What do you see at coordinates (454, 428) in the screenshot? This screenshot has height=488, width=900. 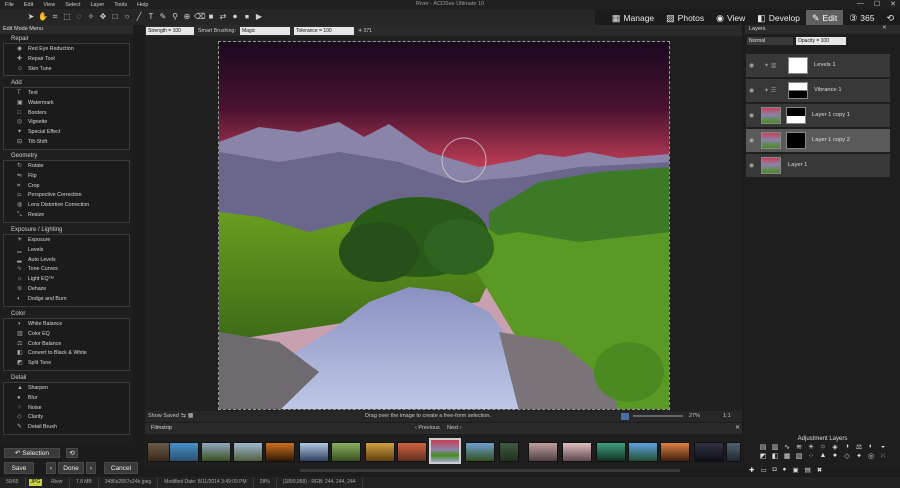 I see `next-button: Next ›` at bounding box center [454, 428].